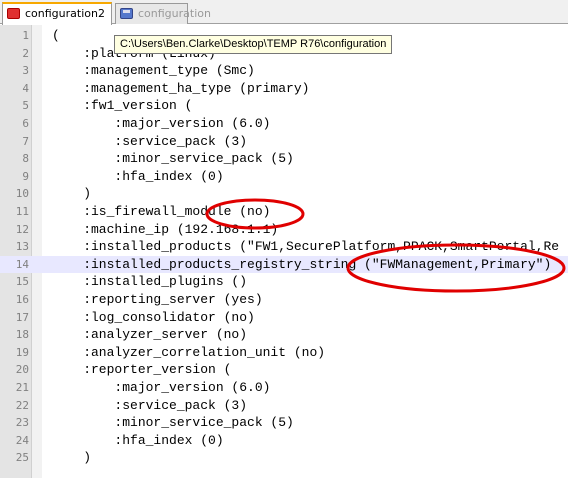  What do you see at coordinates (22, 405) in the screenshot?
I see `line-number: 22` at bounding box center [22, 405].